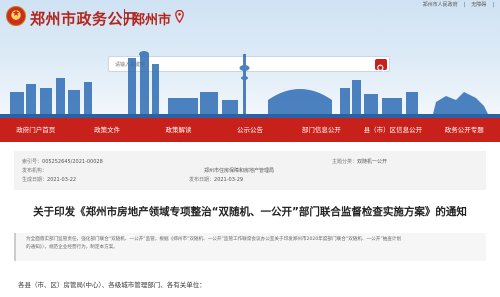  What do you see at coordinates (35, 130) in the screenshot?
I see `nav-item-home: 政府门户首页` at bounding box center [35, 130].